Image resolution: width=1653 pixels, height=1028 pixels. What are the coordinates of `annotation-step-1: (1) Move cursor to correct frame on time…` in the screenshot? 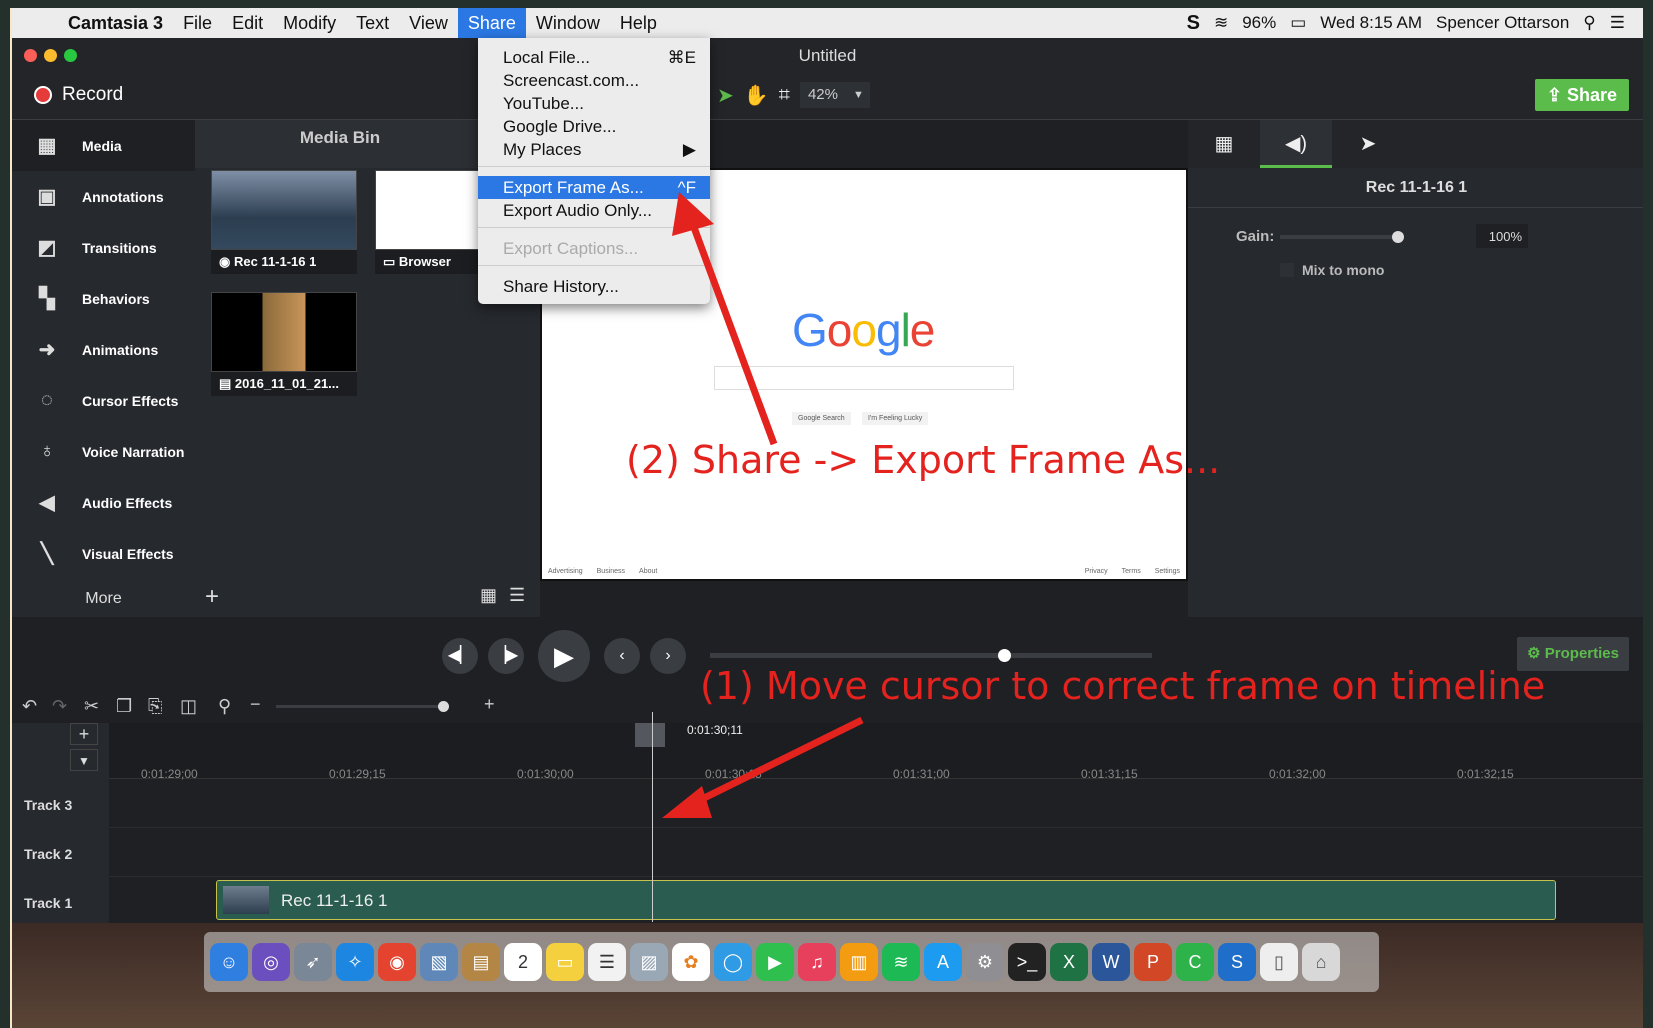 It's located at (1123, 686).